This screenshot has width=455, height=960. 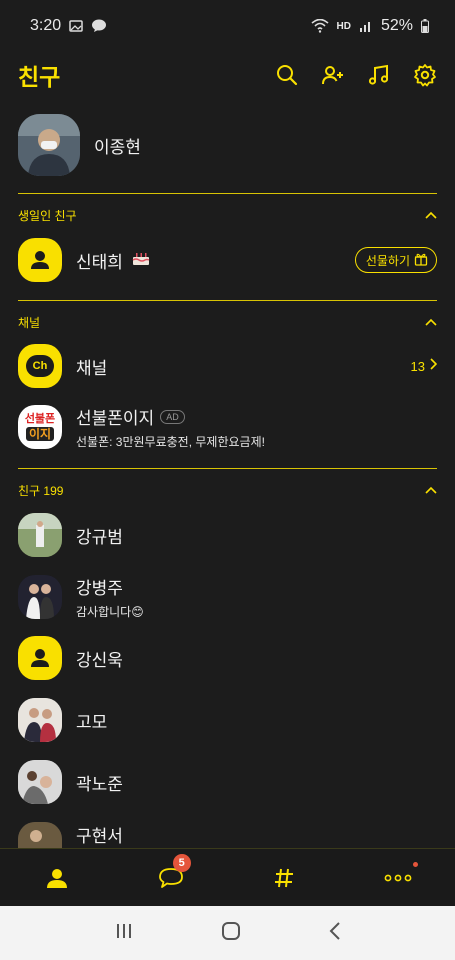 I want to click on ad-logo: 선불폰 이지, so click(x=40, y=427).